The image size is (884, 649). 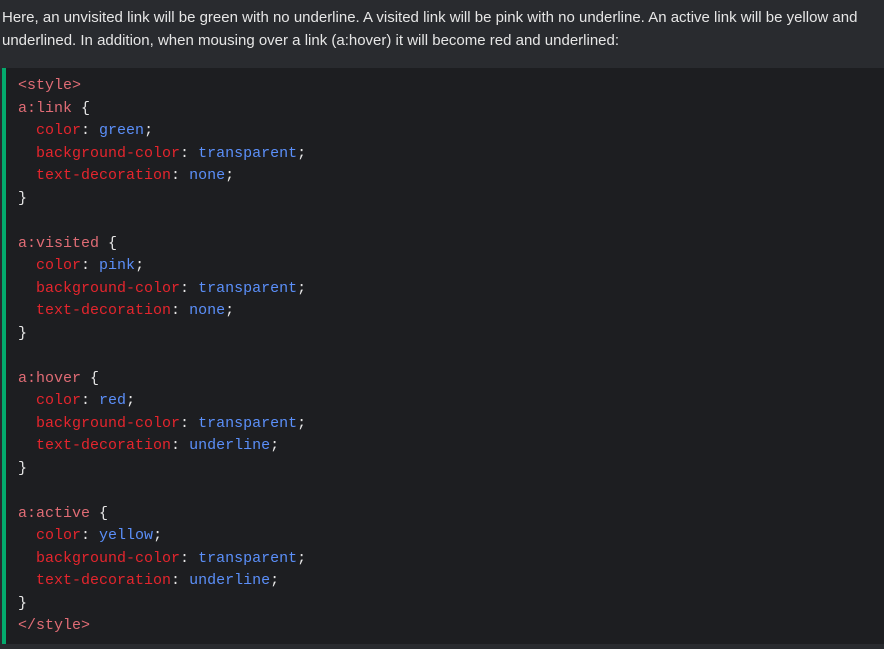 I want to click on code-line-close-tag: </style>, so click(x=451, y=626).